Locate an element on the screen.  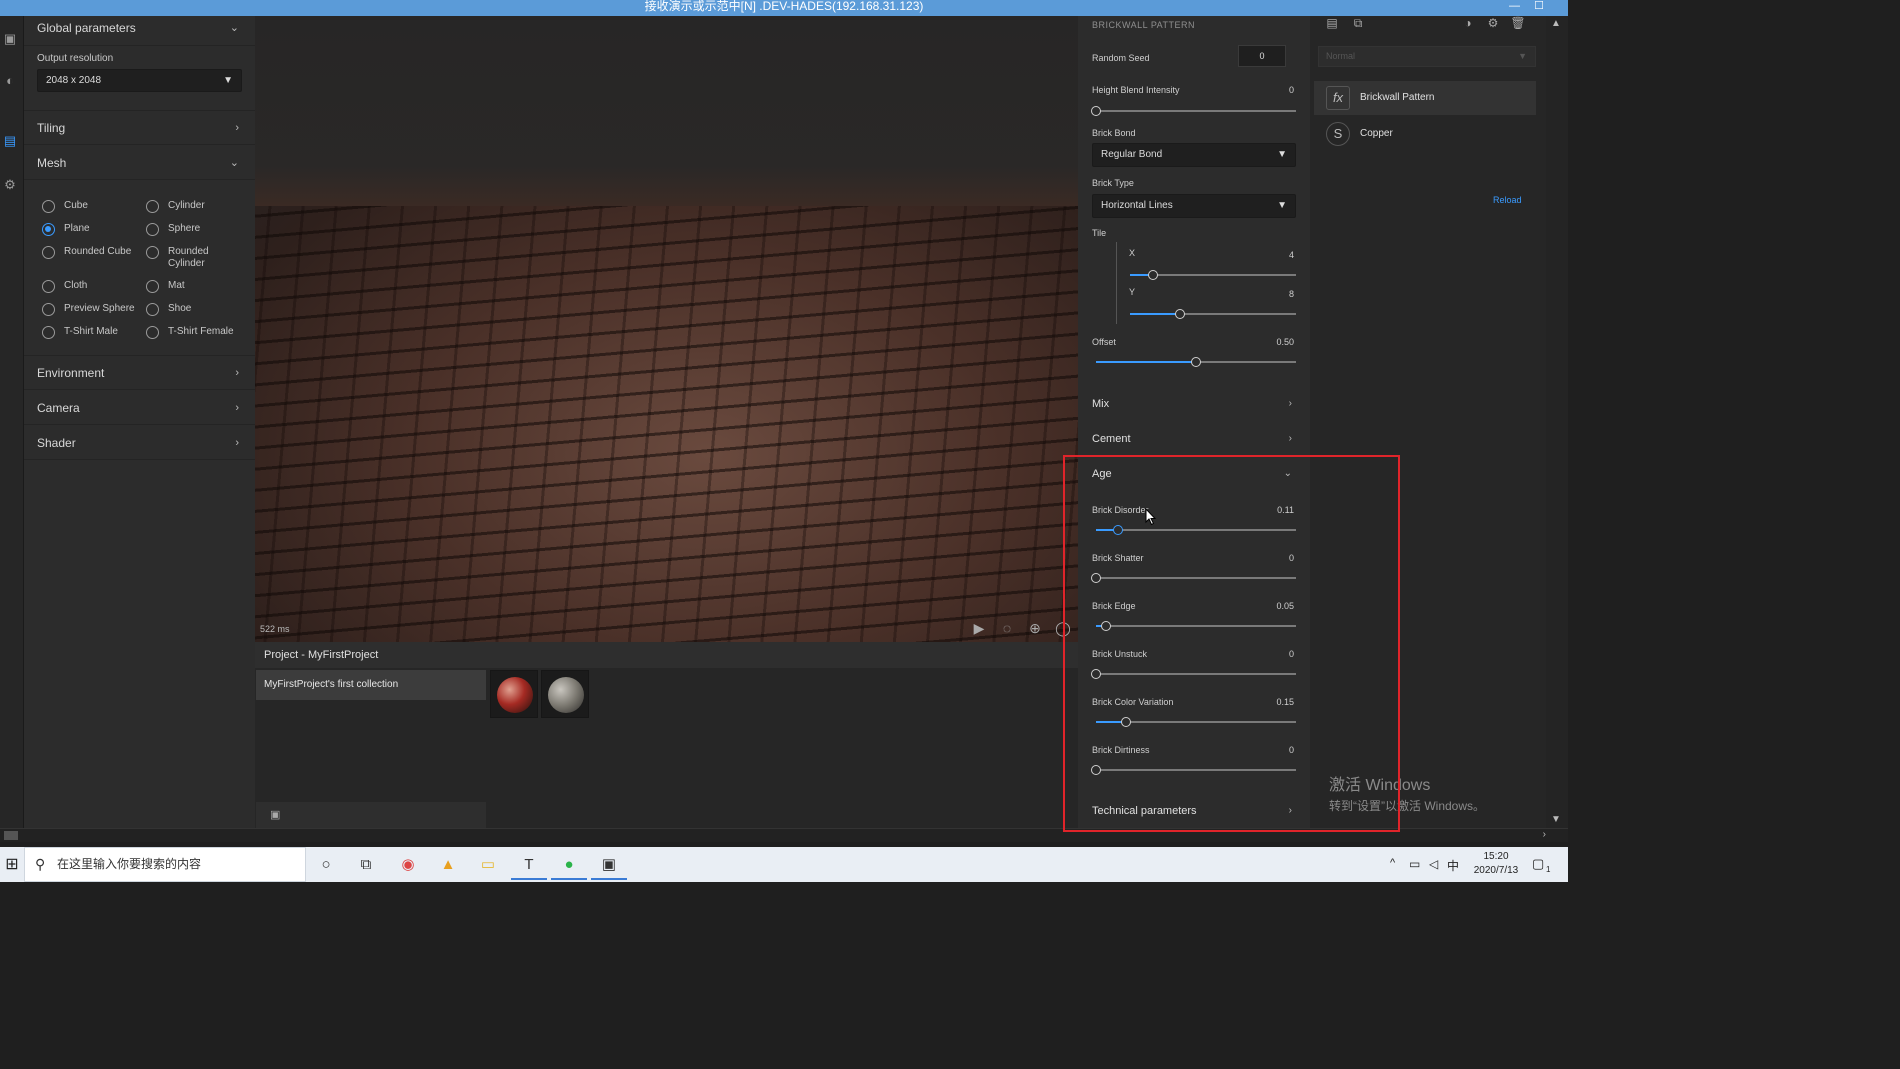
volume-icon: ◁ is located at coordinates (1433, 864).